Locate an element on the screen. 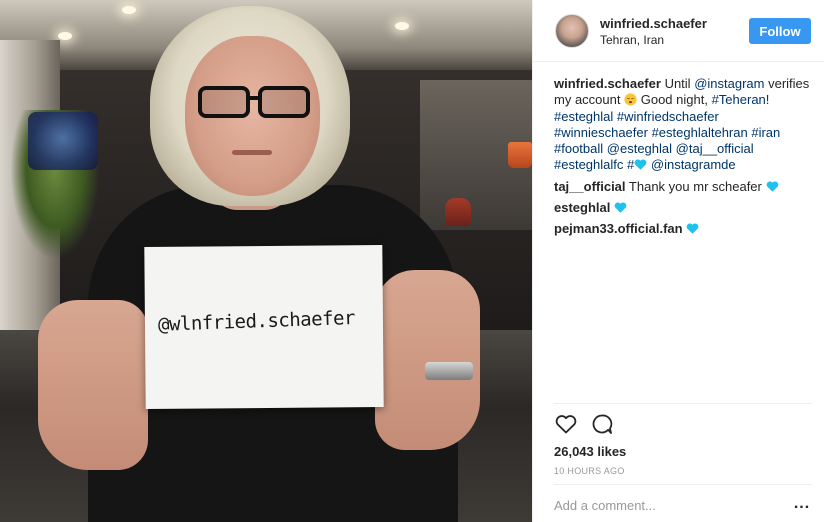  person-mouth is located at coordinates (252, 152).